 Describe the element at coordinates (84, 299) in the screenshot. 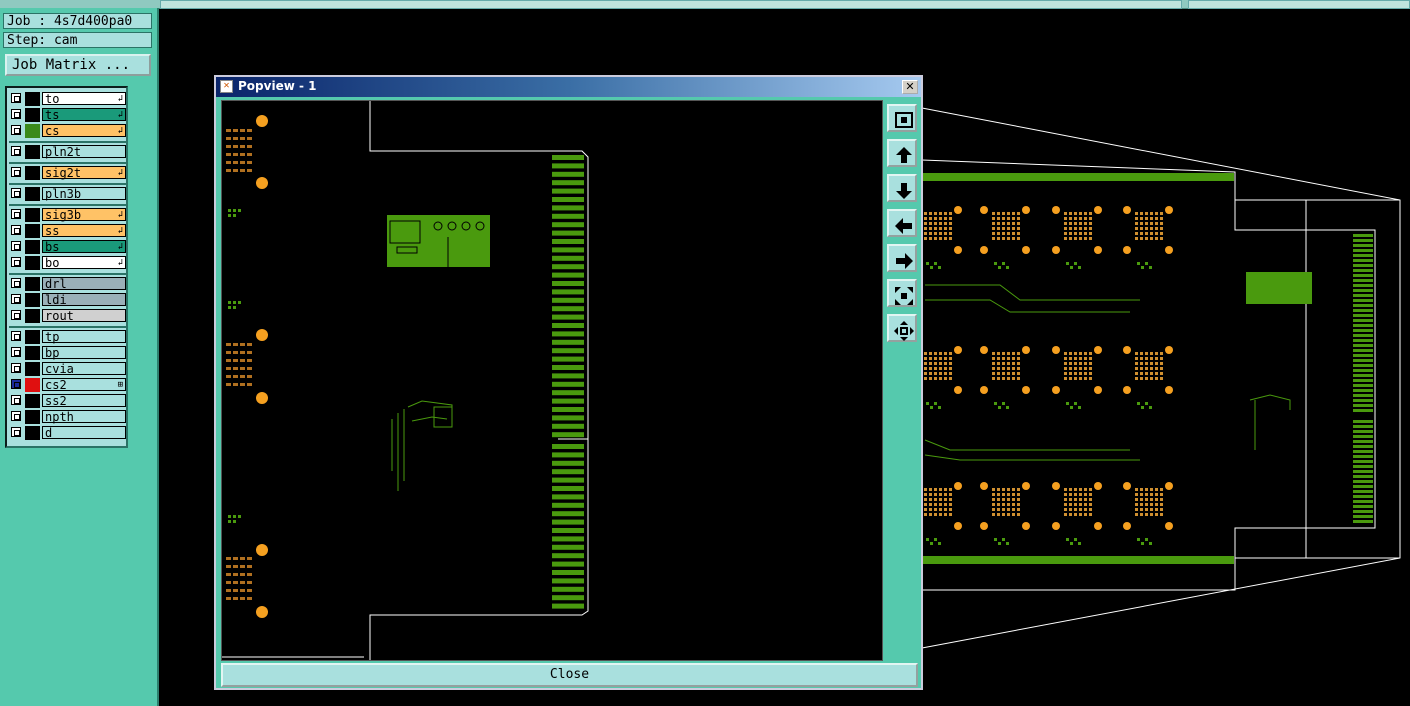

I see `layer-name: ldi` at that location.